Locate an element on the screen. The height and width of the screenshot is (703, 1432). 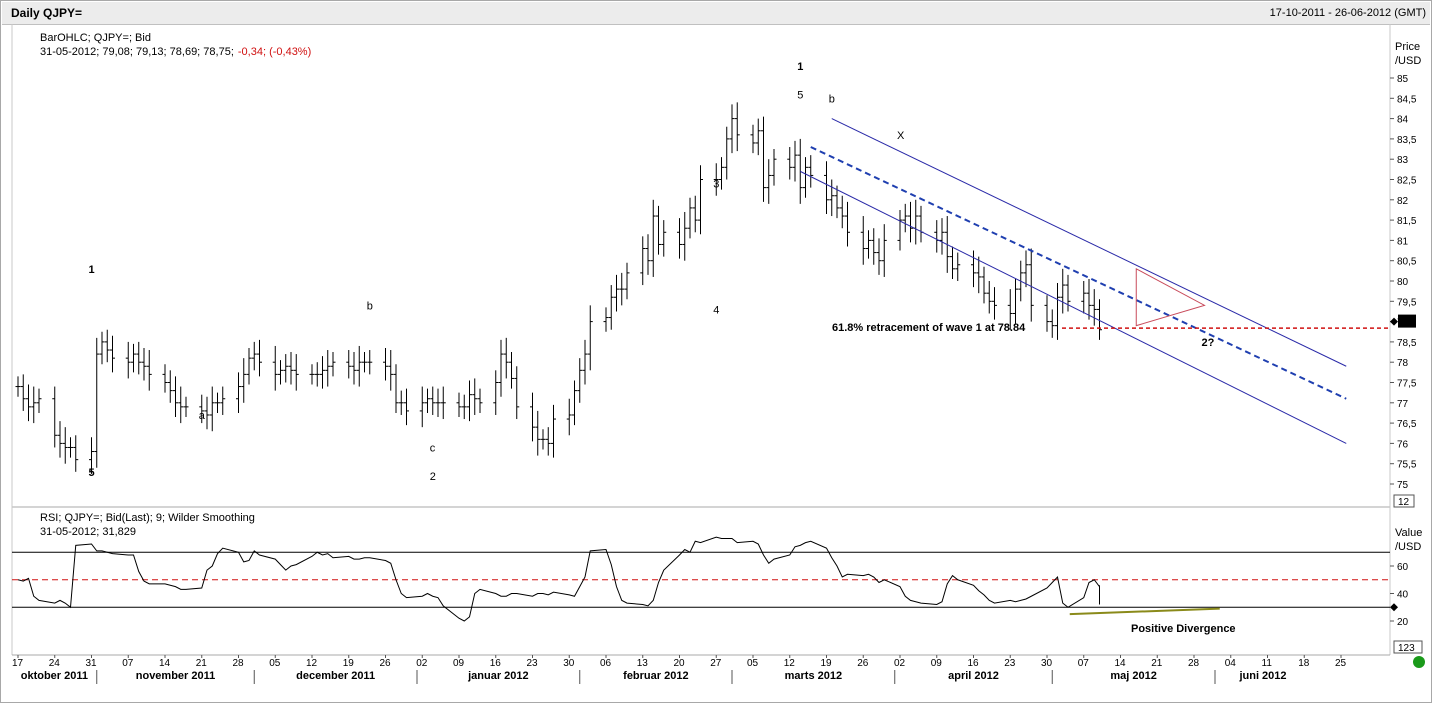
divergence-note: Positive Divergence is located at coordinates (1183, 629).